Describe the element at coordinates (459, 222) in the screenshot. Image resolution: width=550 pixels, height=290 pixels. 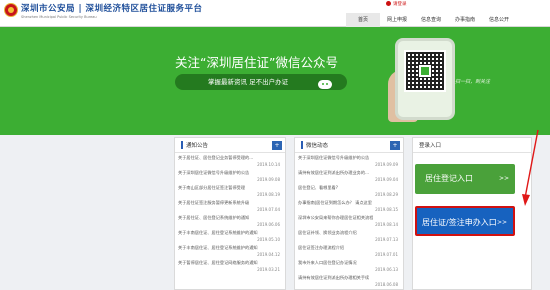
I see `residence-permit-apply-label: 居住证/签注申办入口` at that location.